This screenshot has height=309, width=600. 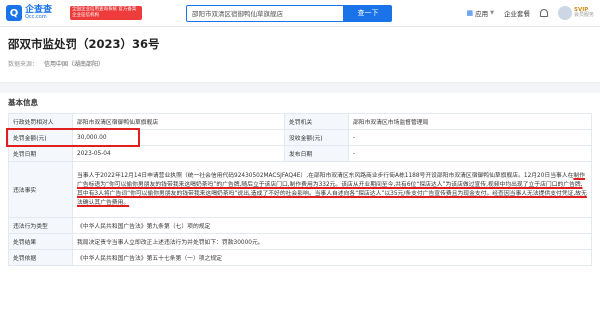 I want to click on amount-label: 处罚金额(元), so click(x=40, y=137).